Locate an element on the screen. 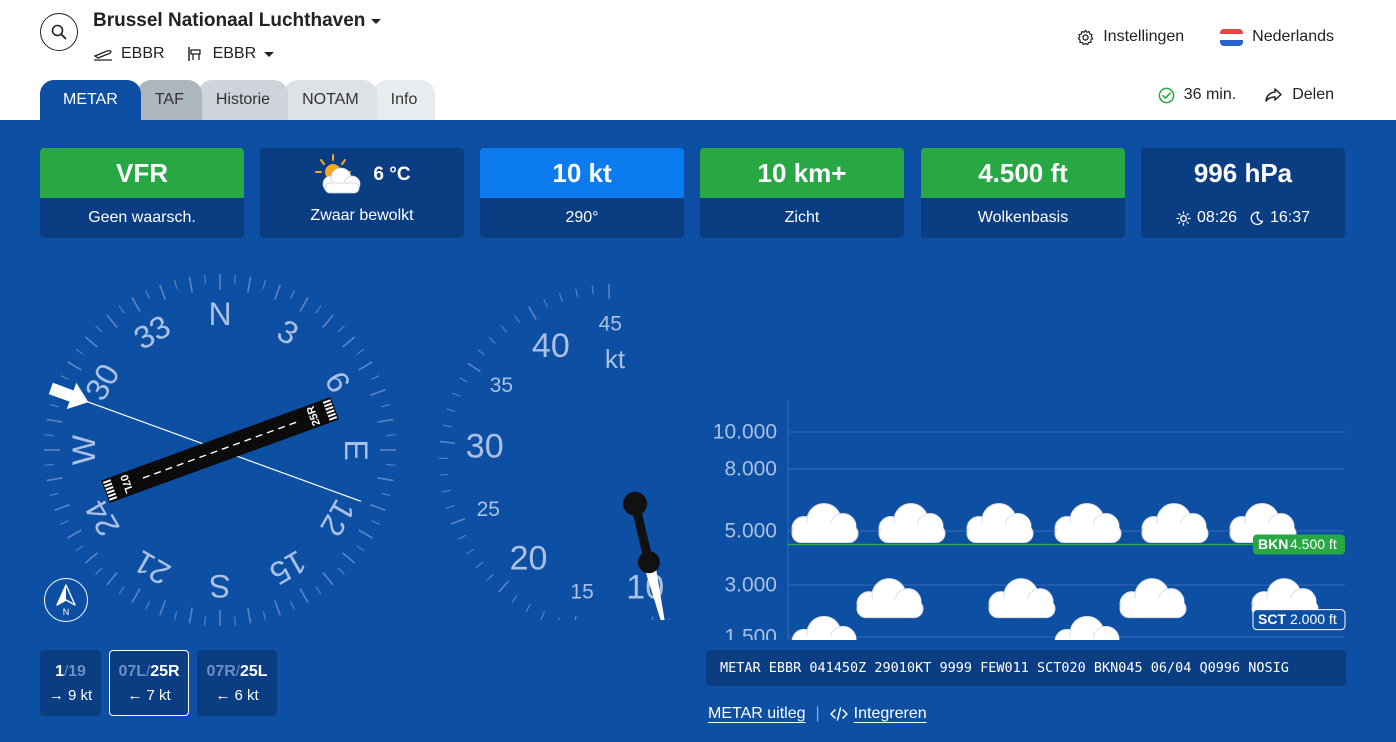 The height and width of the screenshot is (742, 1396). integrate-link: Integreren is located at coordinates (878, 714).